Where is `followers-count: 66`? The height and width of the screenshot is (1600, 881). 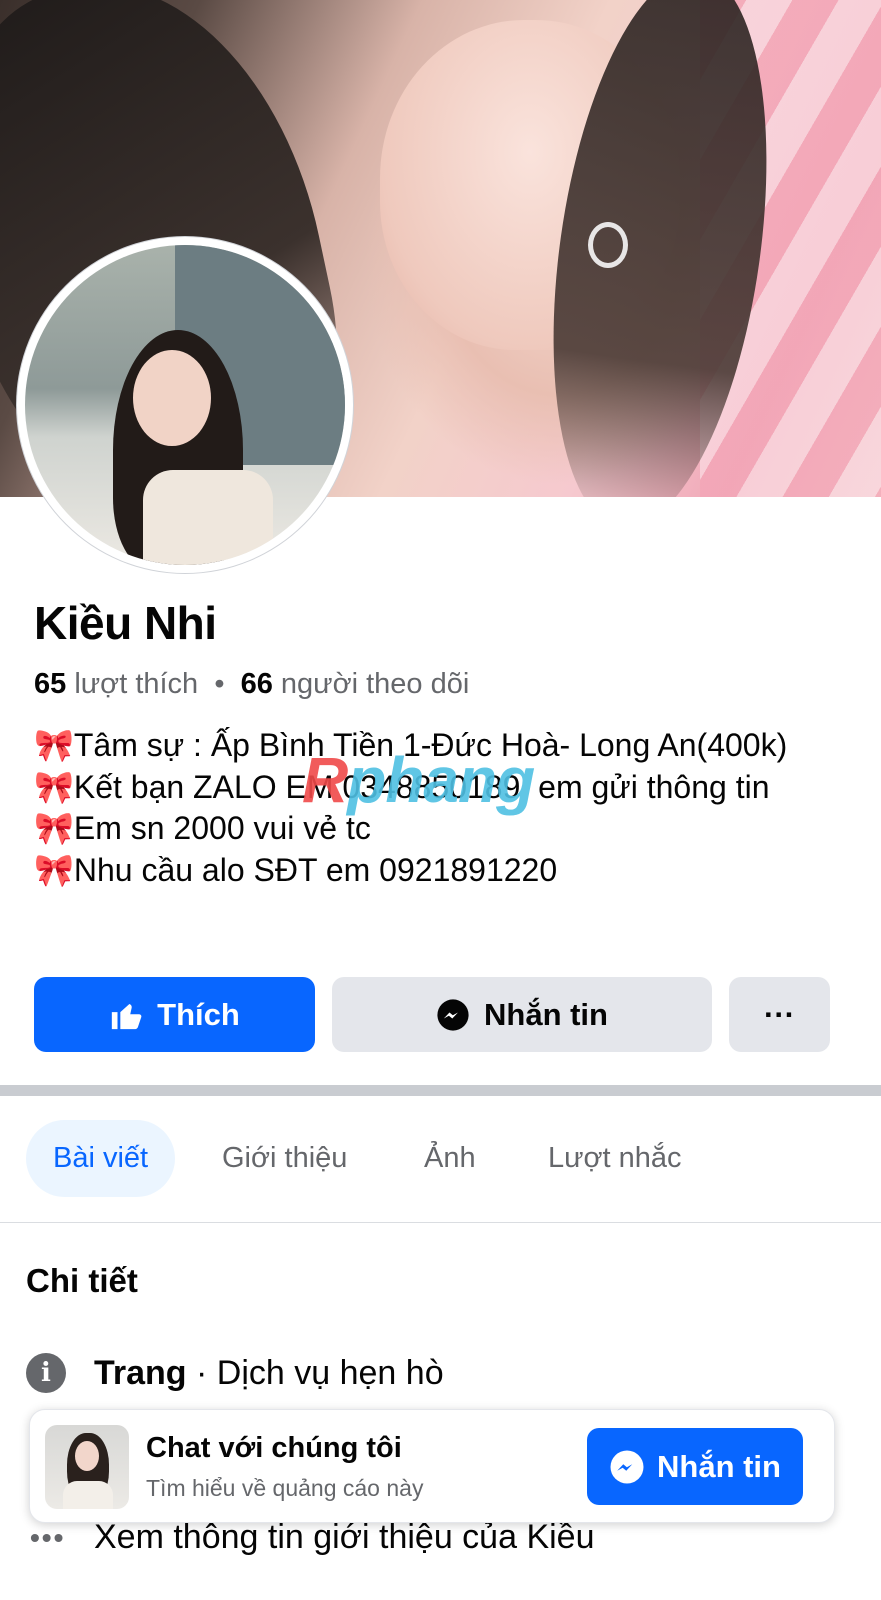
followers-count: 66 is located at coordinates (256, 684).